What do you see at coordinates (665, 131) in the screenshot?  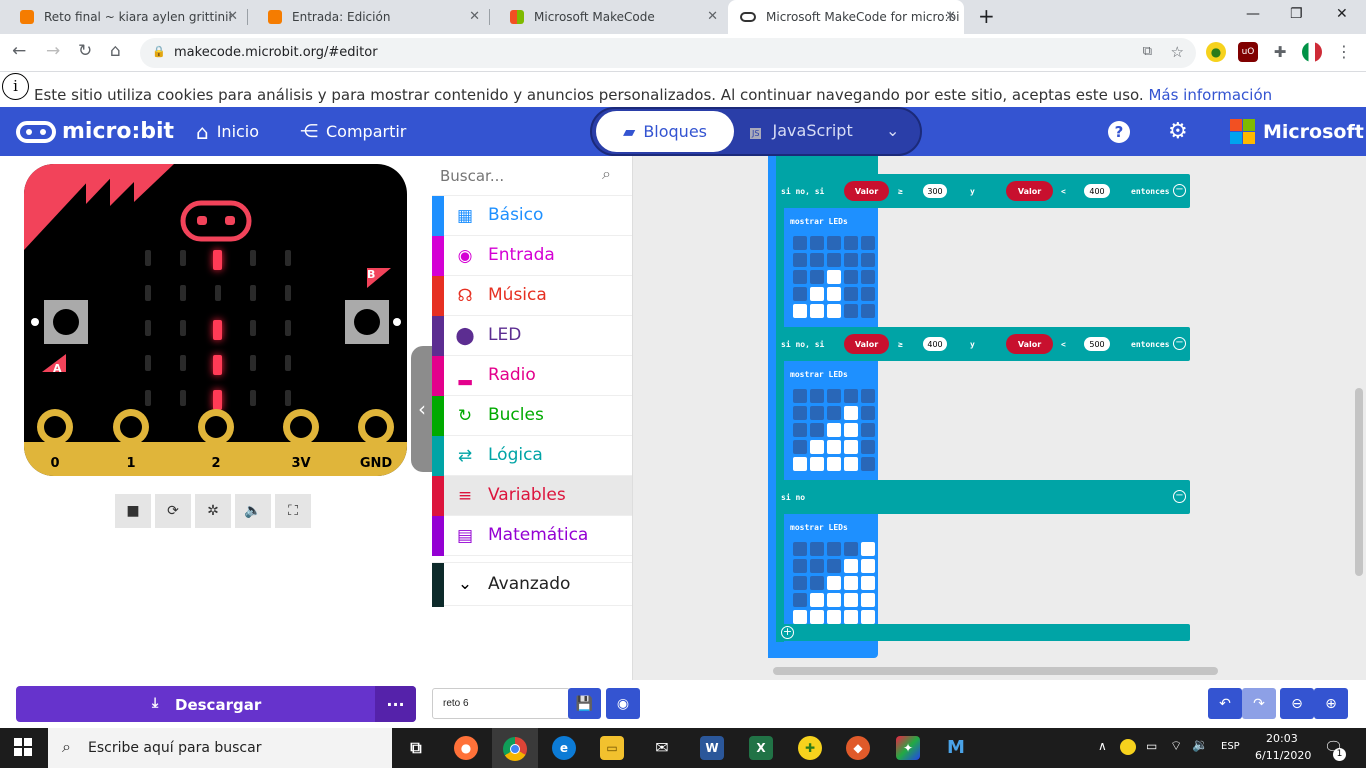 I see `blocks-tab: ▰ Bloques` at bounding box center [665, 131].